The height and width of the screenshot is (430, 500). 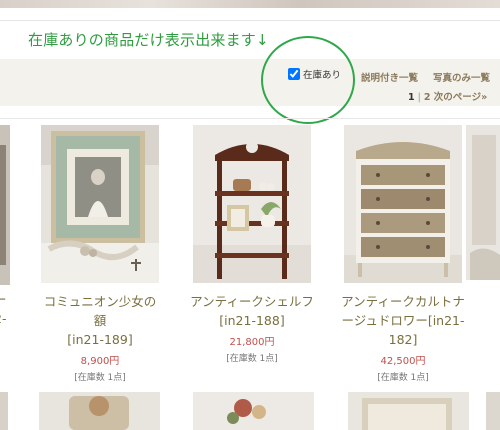 I want to click on product-name: コミュニオン少女の額 [in21-189], so click(x=100, y=320).